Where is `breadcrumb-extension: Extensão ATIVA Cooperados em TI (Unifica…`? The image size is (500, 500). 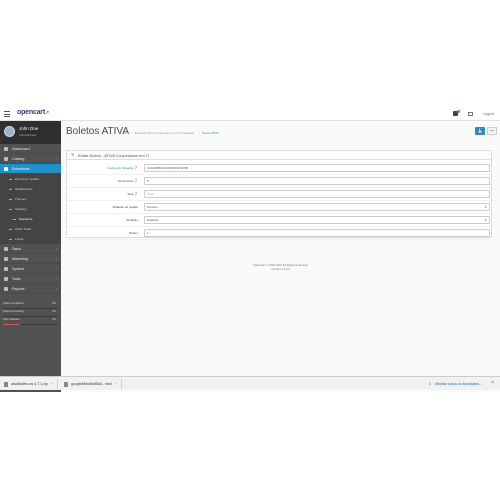 breadcrumb-extension: Extensão ATIVA Cooperados em TI (Unifica… is located at coordinates (164, 133).